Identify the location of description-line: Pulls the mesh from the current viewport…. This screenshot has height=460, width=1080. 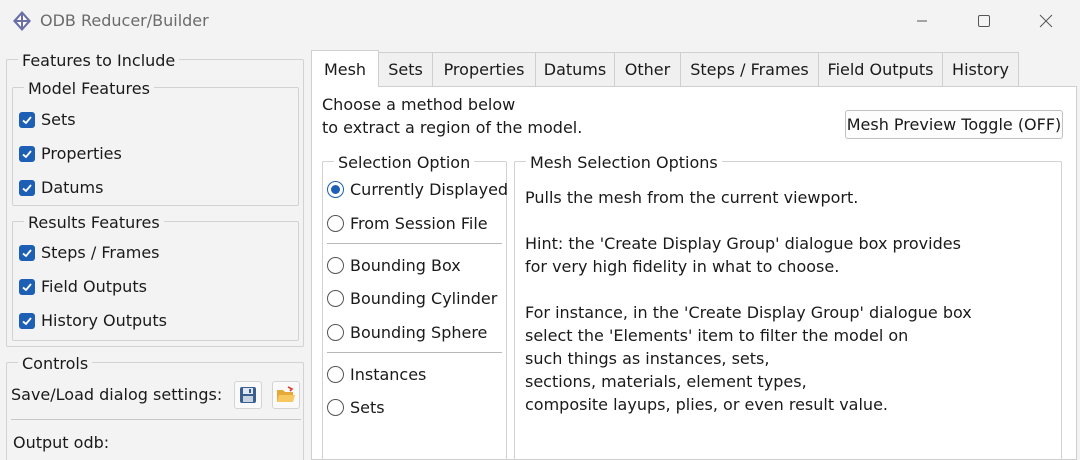
(692, 197).